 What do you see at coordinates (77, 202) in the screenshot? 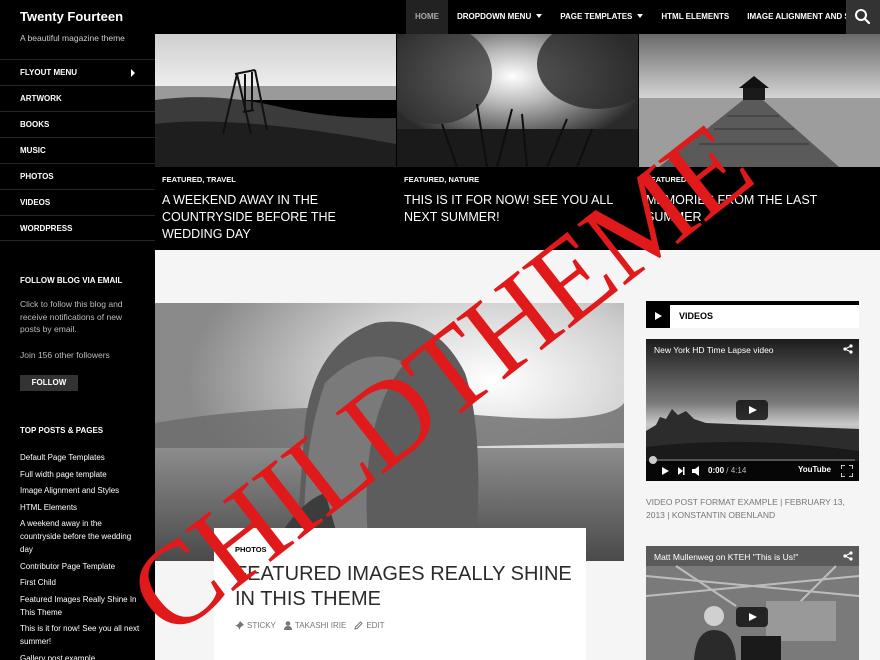
I see `sidebar-item-videos: VIDEOS` at bounding box center [77, 202].